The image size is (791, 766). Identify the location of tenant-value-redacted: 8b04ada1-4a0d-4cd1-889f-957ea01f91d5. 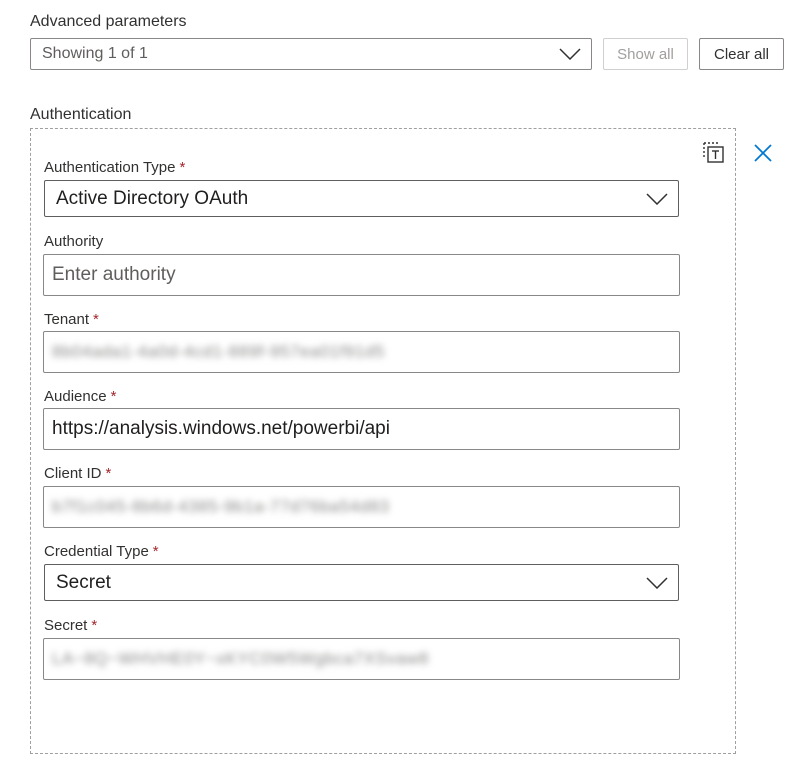
(218, 351).